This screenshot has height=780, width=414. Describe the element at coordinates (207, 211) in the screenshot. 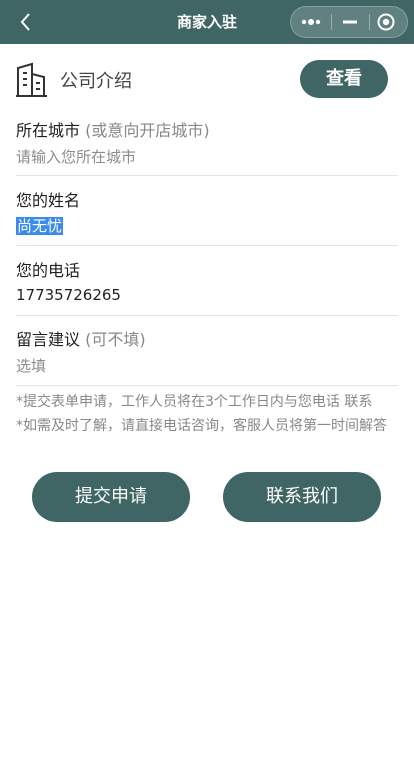

I see `name-field: 您的姓名 尚无忧` at that location.